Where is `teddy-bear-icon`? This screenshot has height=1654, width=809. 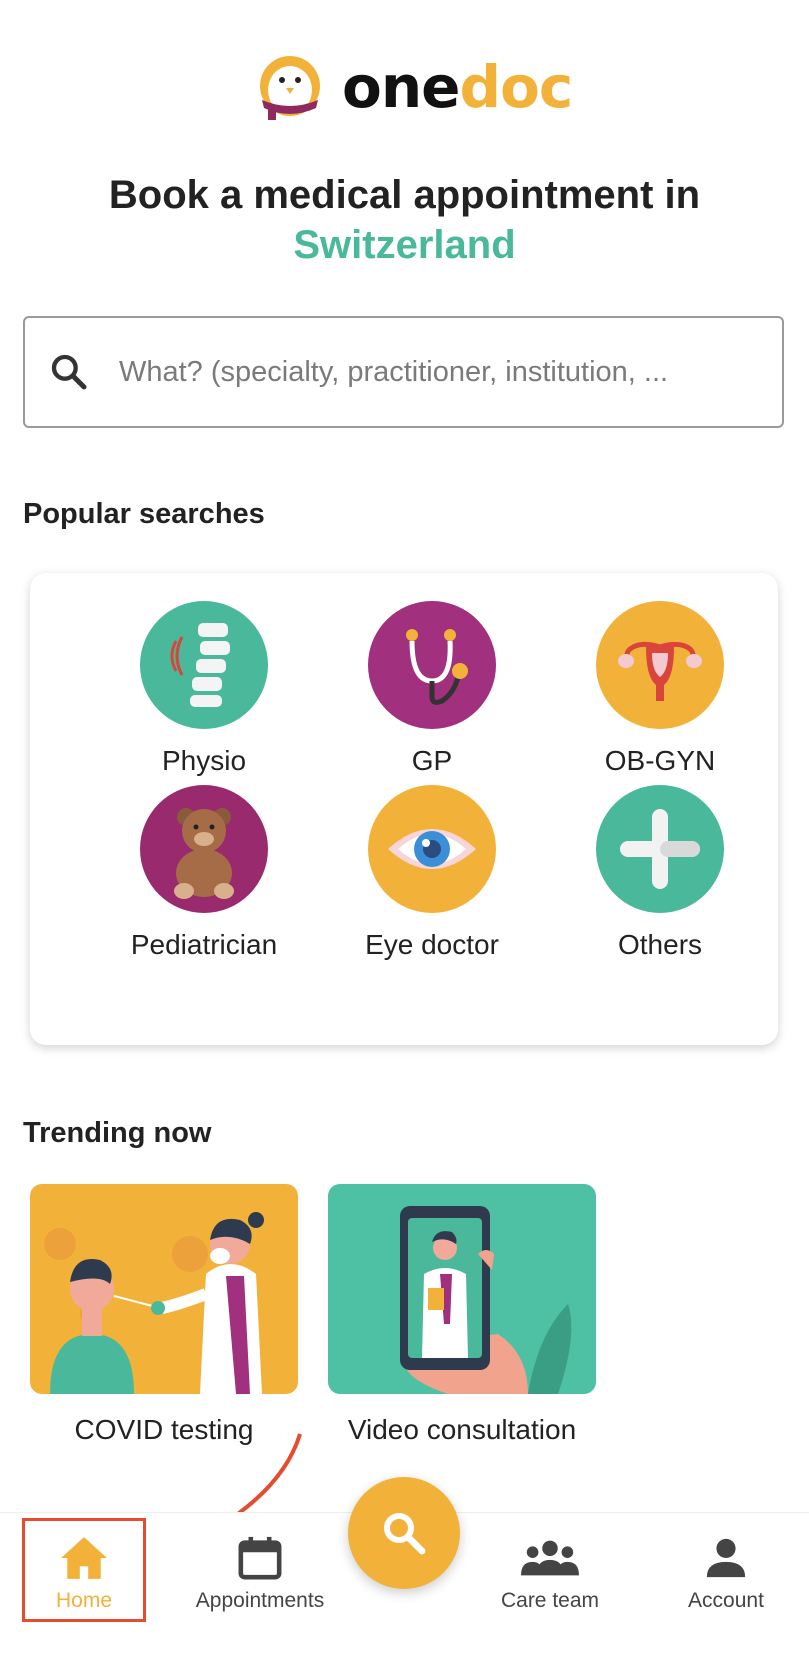
teddy-bear-icon is located at coordinates (204, 849).